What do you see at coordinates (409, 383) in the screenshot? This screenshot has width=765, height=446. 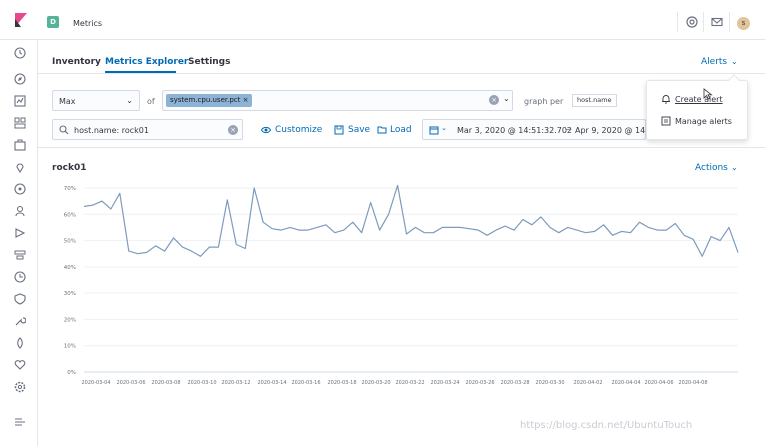 I see `x-tick-label: 2020-03-22` at bounding box center [409, 383].